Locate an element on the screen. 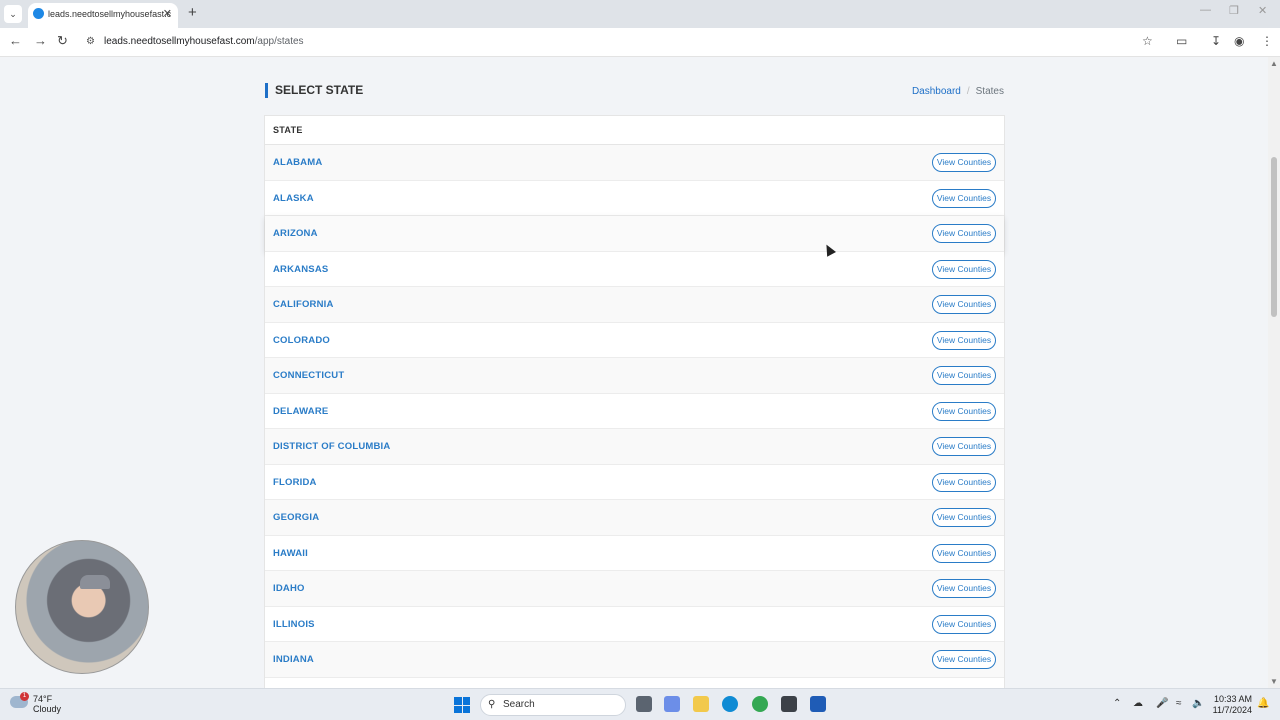 The height and width of the screenshot is (720, 1280). weather-temp: 74°F is located at coordinates (43, 699).